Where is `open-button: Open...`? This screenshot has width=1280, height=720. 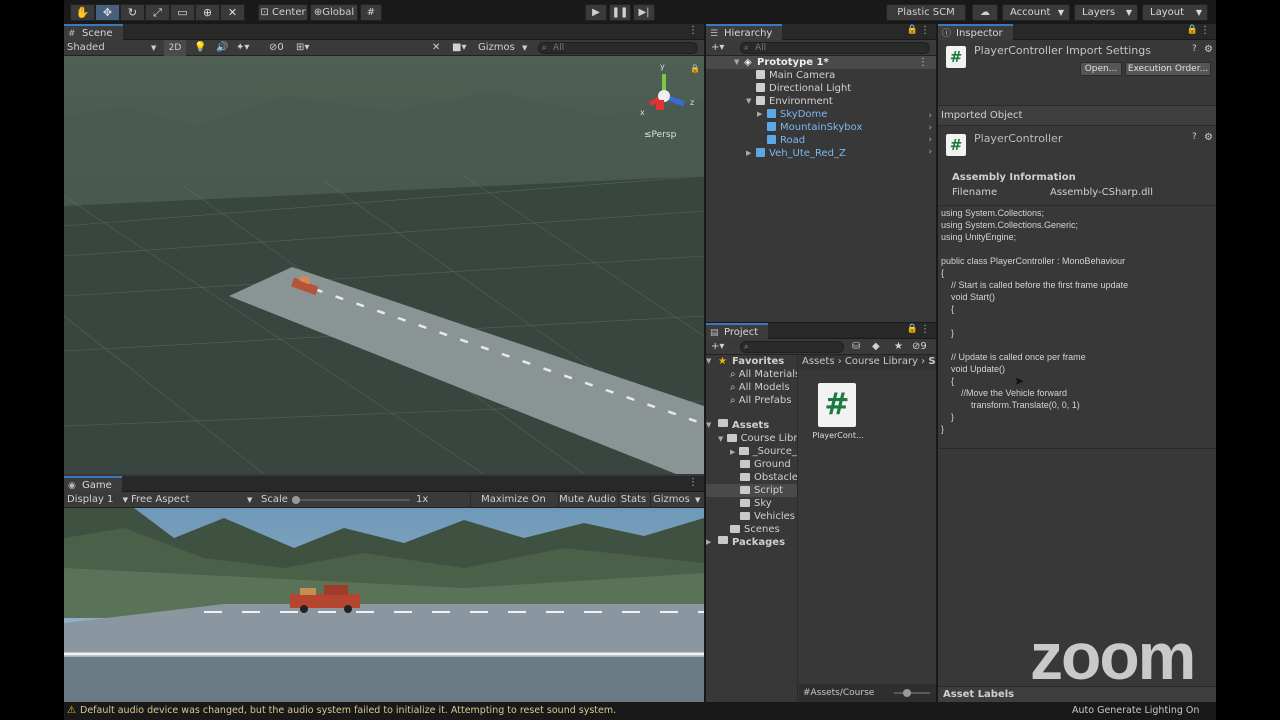
open-button: Open... is located at coordinates (1101, 69).